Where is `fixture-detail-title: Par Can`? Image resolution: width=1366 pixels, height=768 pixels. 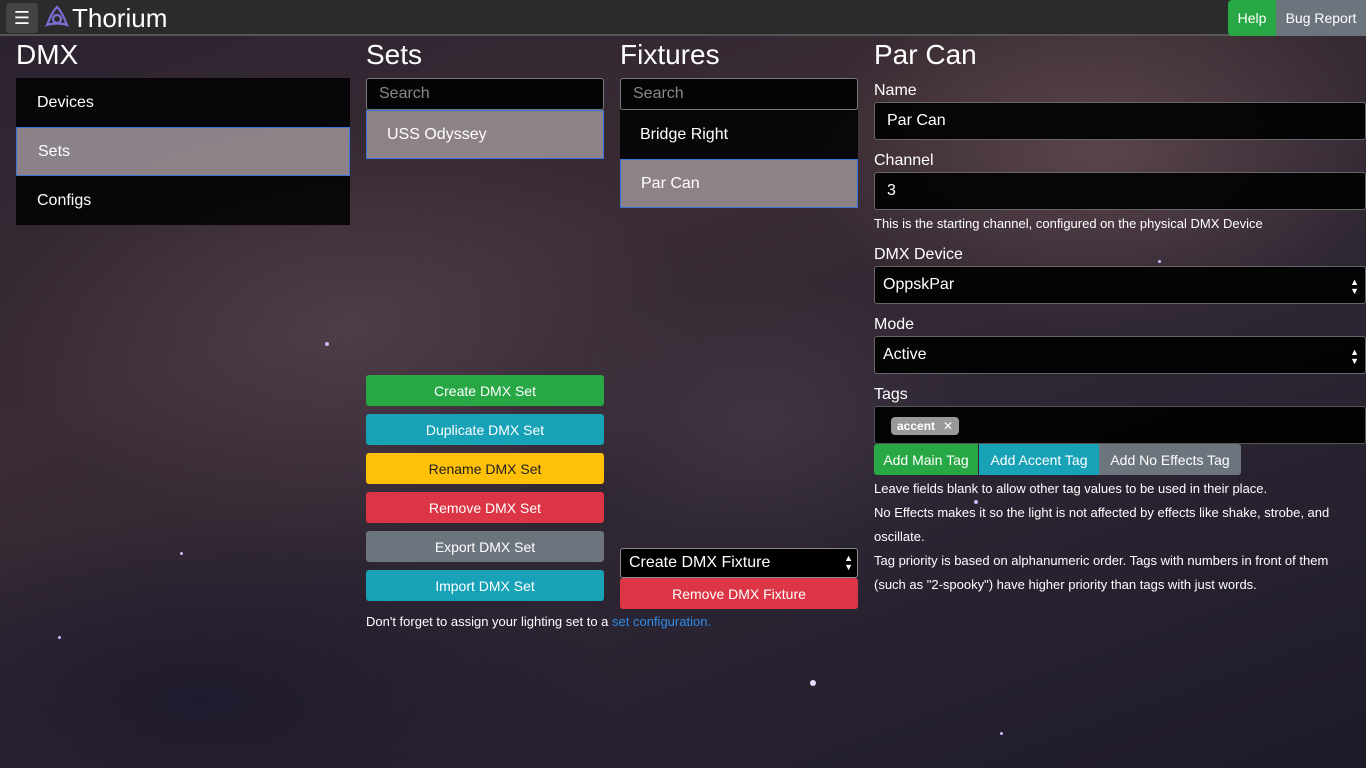 fixture-detail-title: Par Can is located at coordinates (925, 54).